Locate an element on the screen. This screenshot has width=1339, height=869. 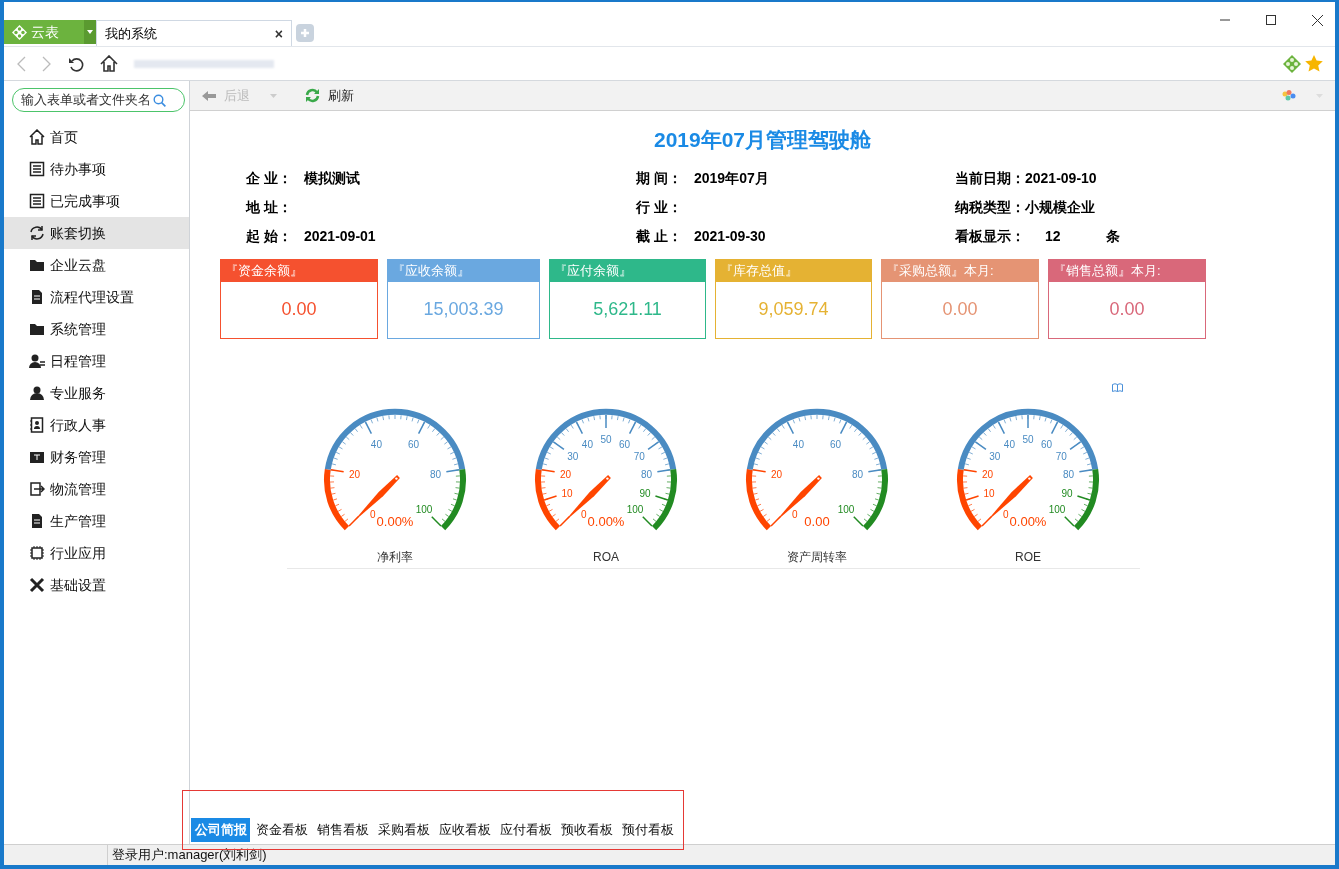
maximize-icon is located at coordinates (1271, 20).